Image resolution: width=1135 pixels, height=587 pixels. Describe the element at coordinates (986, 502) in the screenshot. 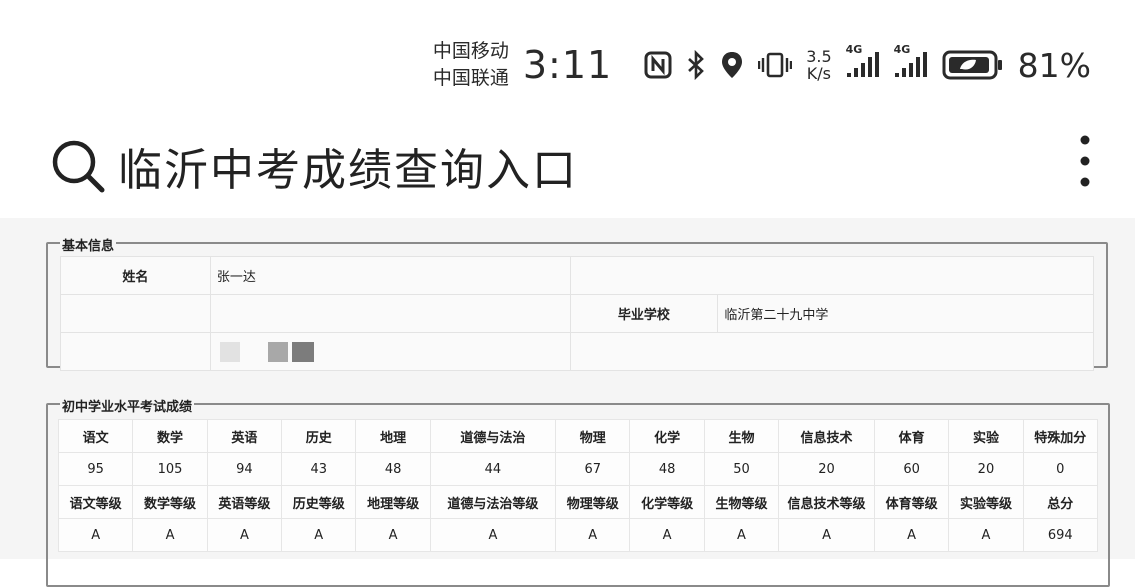

I see `grade-label-cell: 实验等级` at that location.